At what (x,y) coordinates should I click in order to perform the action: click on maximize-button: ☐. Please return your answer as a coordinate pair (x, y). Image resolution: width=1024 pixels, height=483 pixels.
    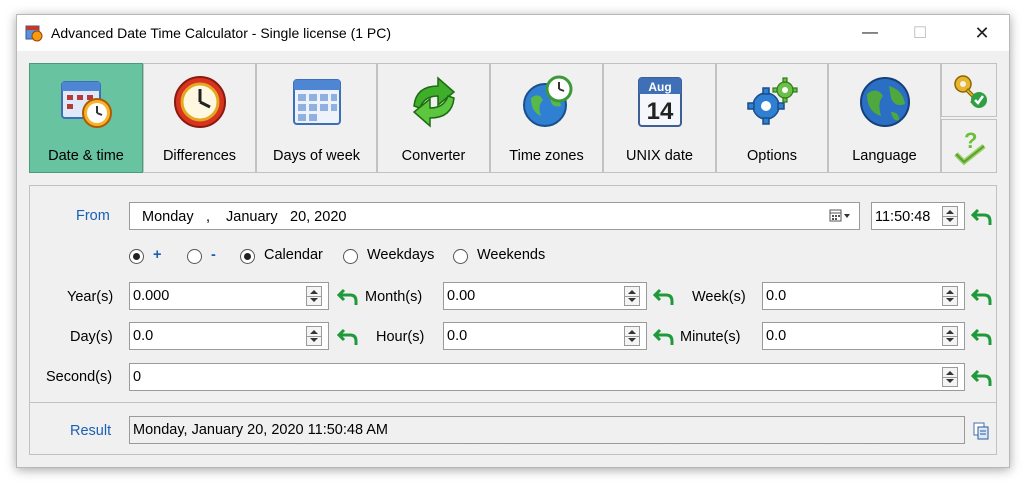
    Looking at the image, I should click on (920, 33).